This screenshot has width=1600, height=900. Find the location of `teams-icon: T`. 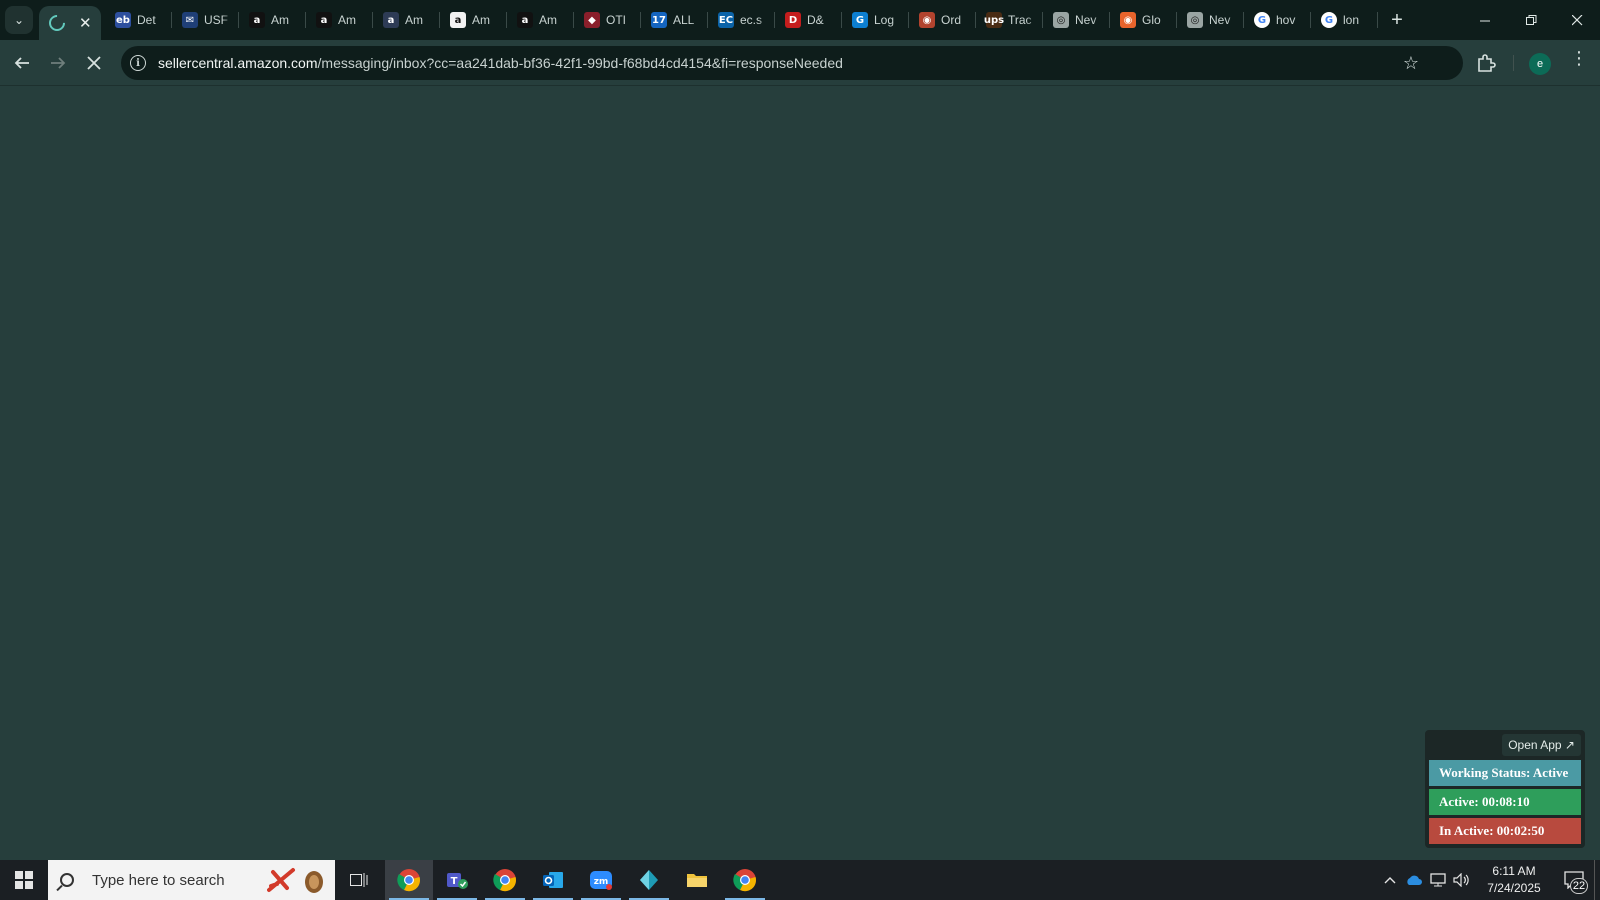

teams-icon: T is located at coordinates (457, 880).